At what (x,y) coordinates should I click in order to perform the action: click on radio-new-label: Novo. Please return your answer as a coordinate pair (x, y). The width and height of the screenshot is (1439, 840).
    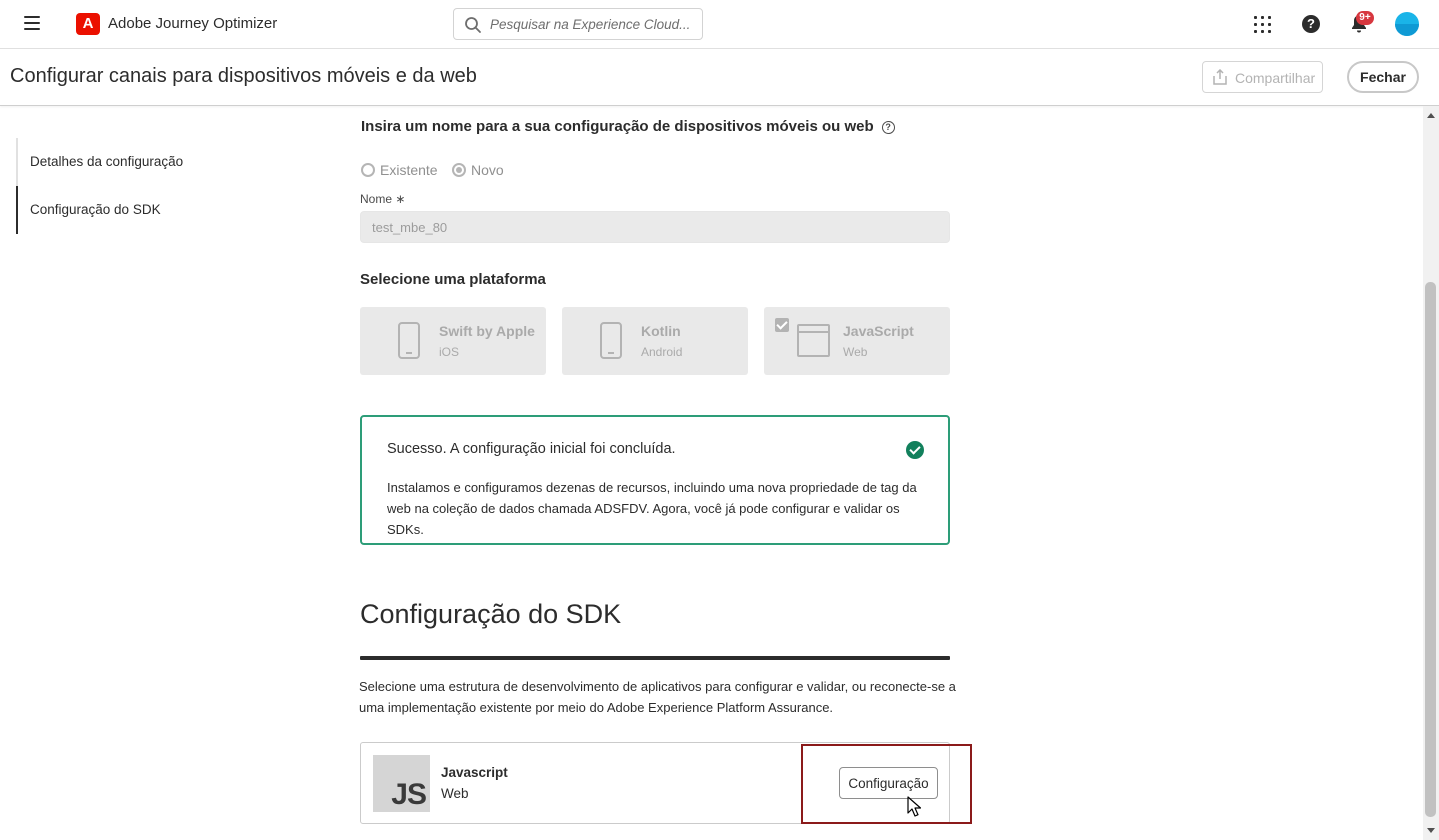
    Looking at the image, I should click on (487, 170).